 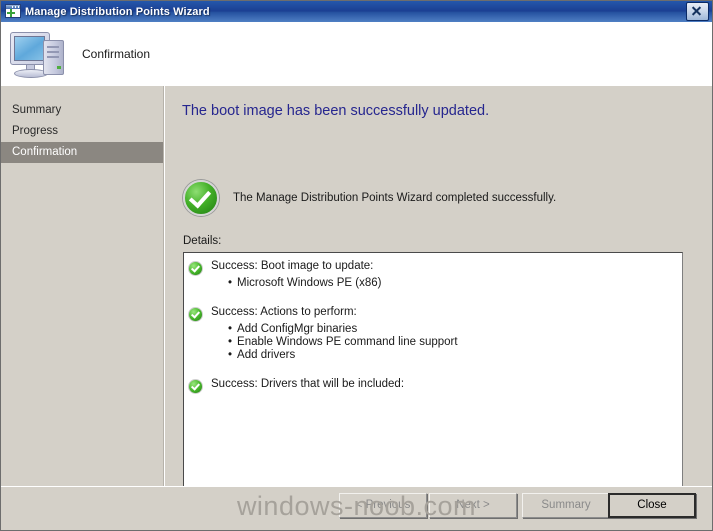 I want to click on wizard-header: Confirmation, so click(x=356, y=54).